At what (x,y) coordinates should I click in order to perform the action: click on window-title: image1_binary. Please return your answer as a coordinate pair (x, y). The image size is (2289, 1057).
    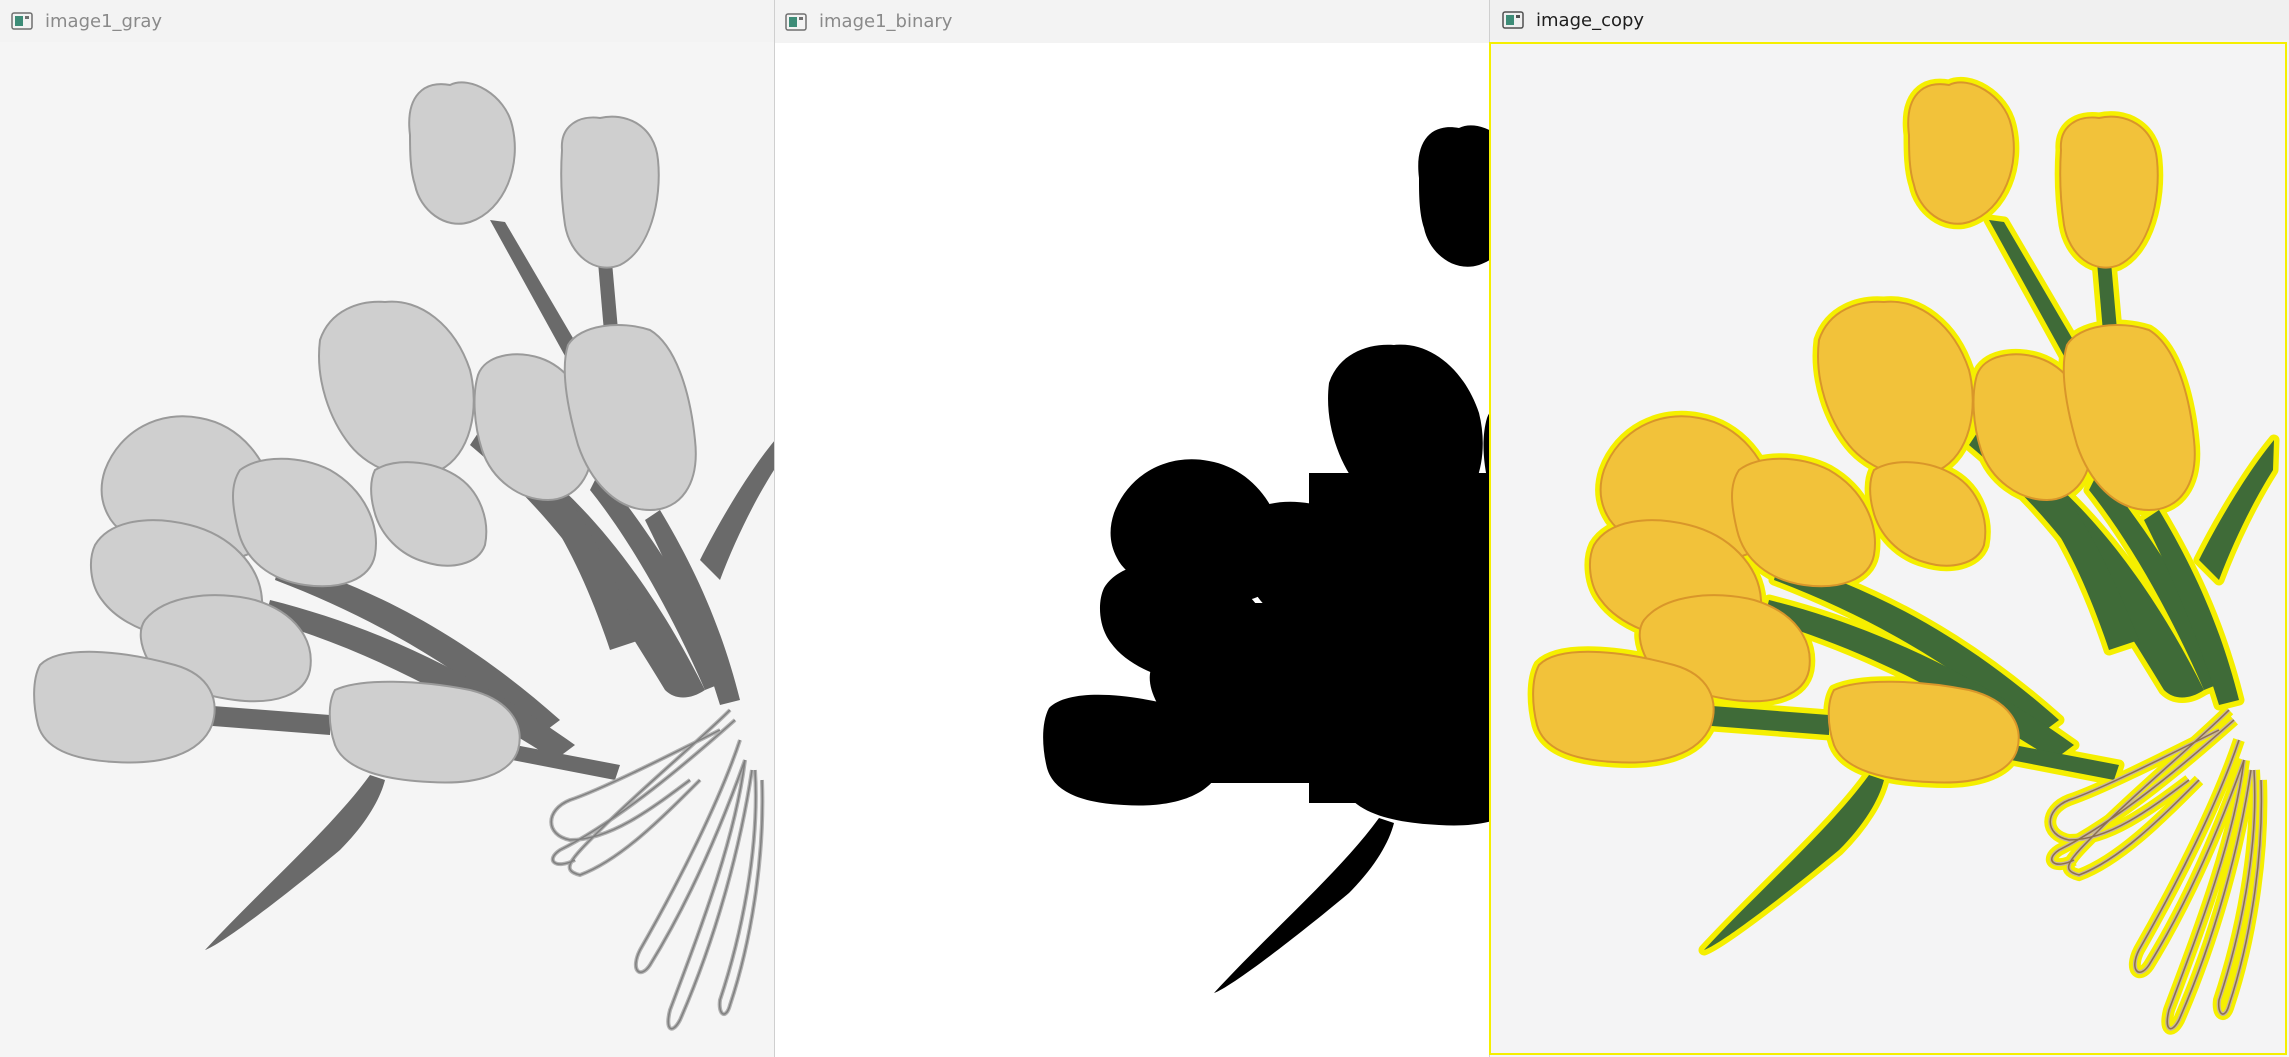
    Looking at the image, I should click on (886, 21).